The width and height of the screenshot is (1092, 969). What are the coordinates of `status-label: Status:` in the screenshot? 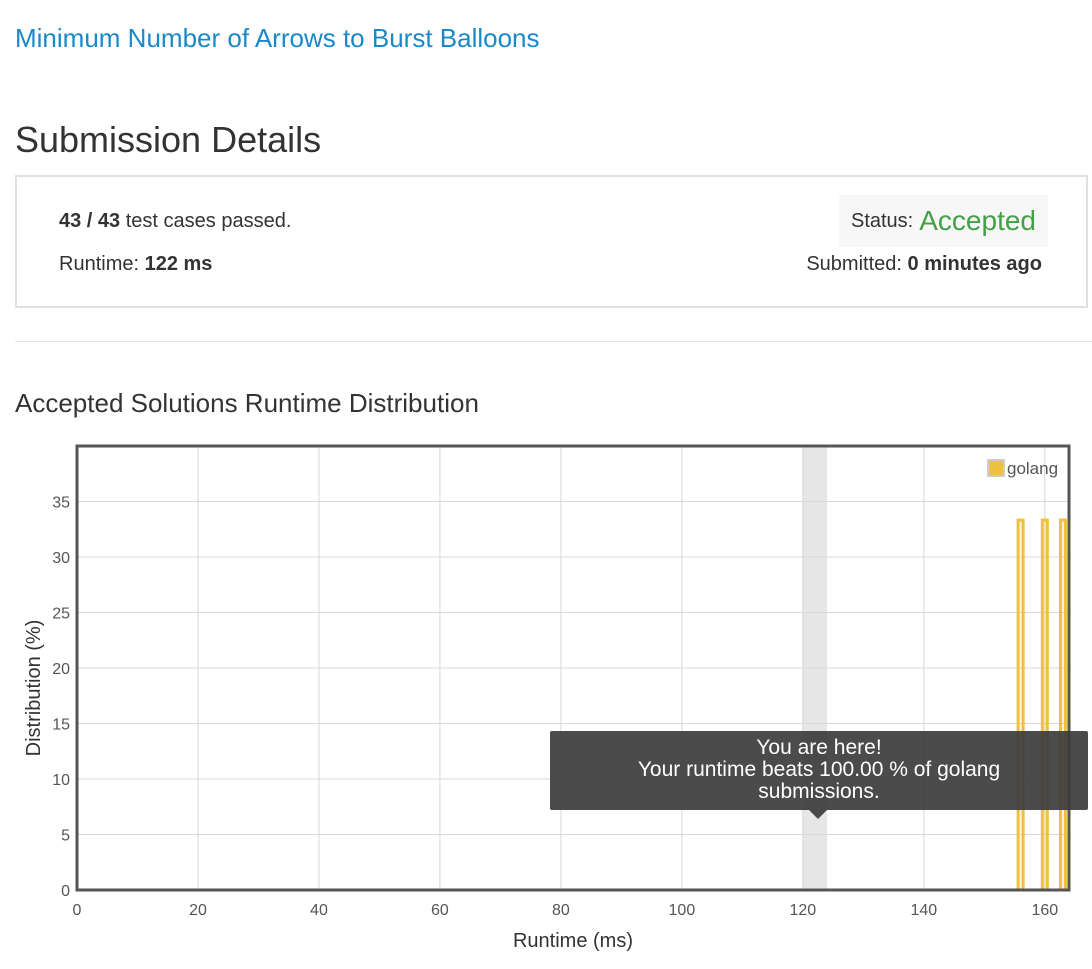 It's located at (882, 220).